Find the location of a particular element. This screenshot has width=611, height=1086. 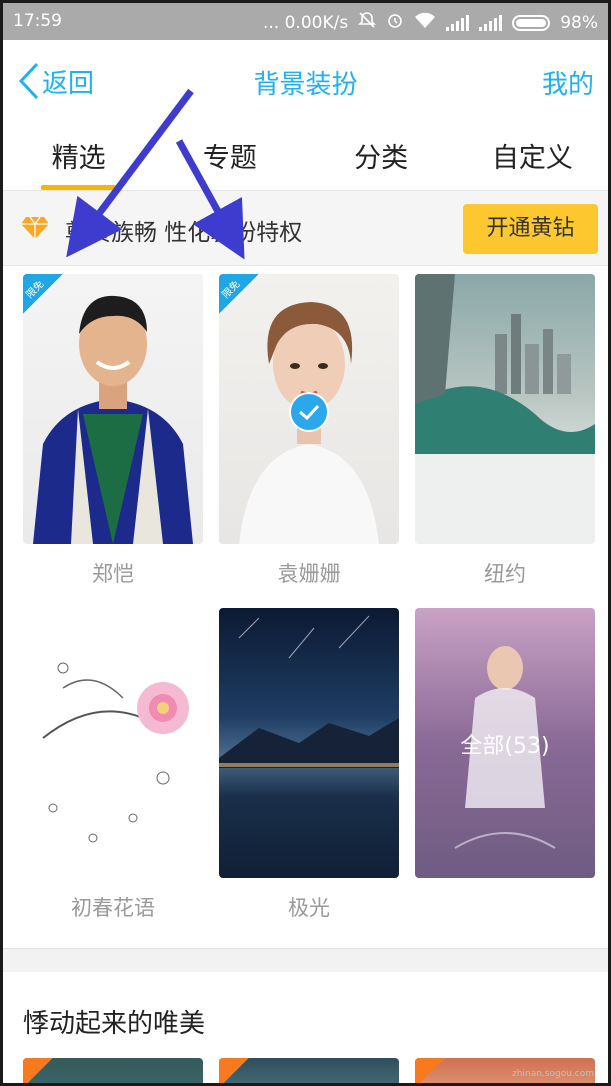

all-count-label: 全部(53) is located at coordinates (505, 746).